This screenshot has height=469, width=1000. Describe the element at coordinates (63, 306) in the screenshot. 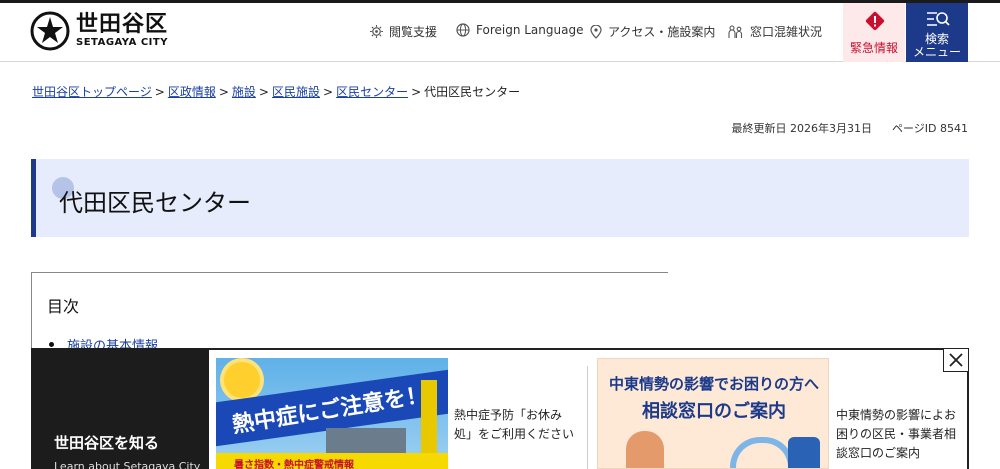

I see `toc-title: 目次` at that location.